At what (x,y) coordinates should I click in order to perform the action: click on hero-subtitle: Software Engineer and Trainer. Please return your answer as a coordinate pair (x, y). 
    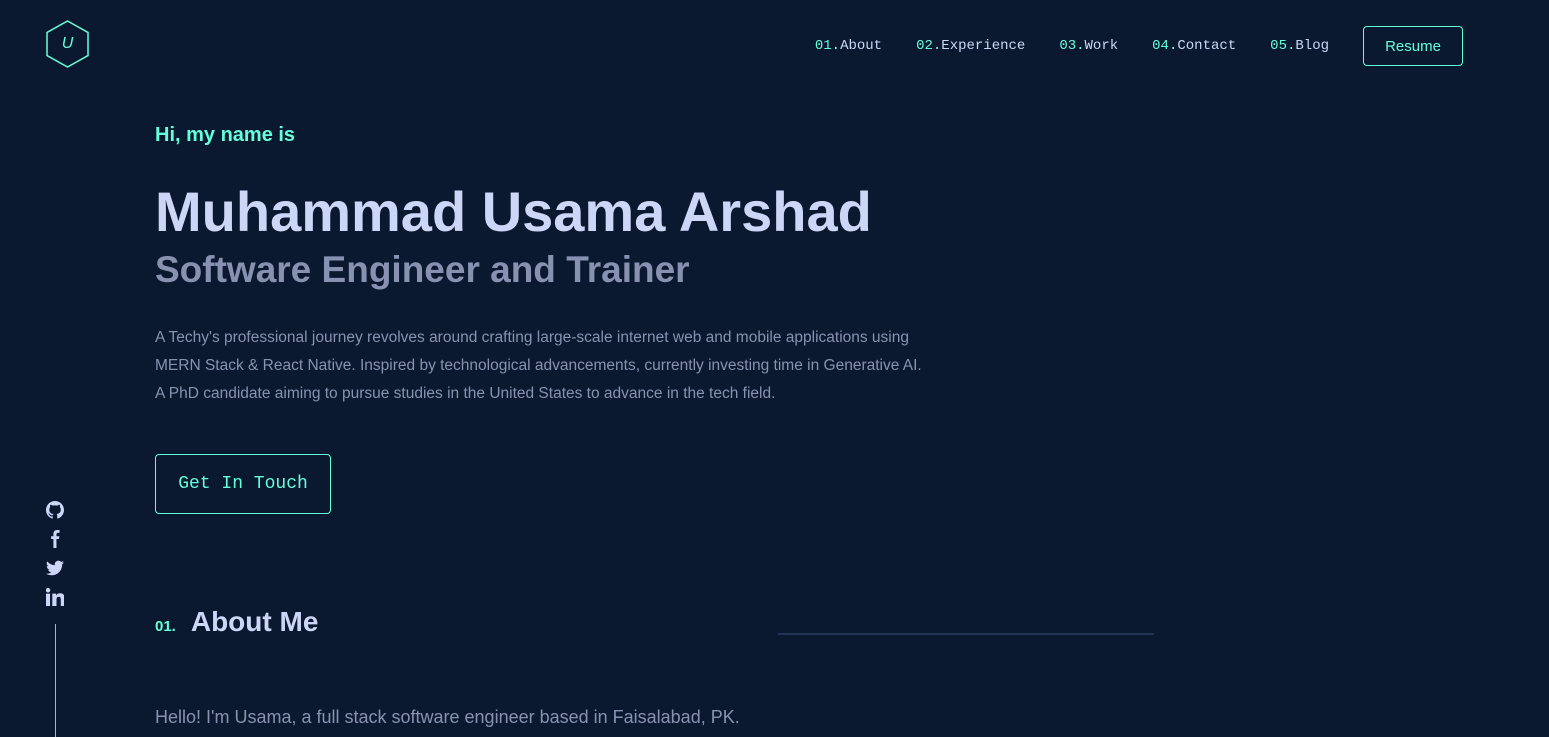
    Looking at the image, I should click on (422, 269).